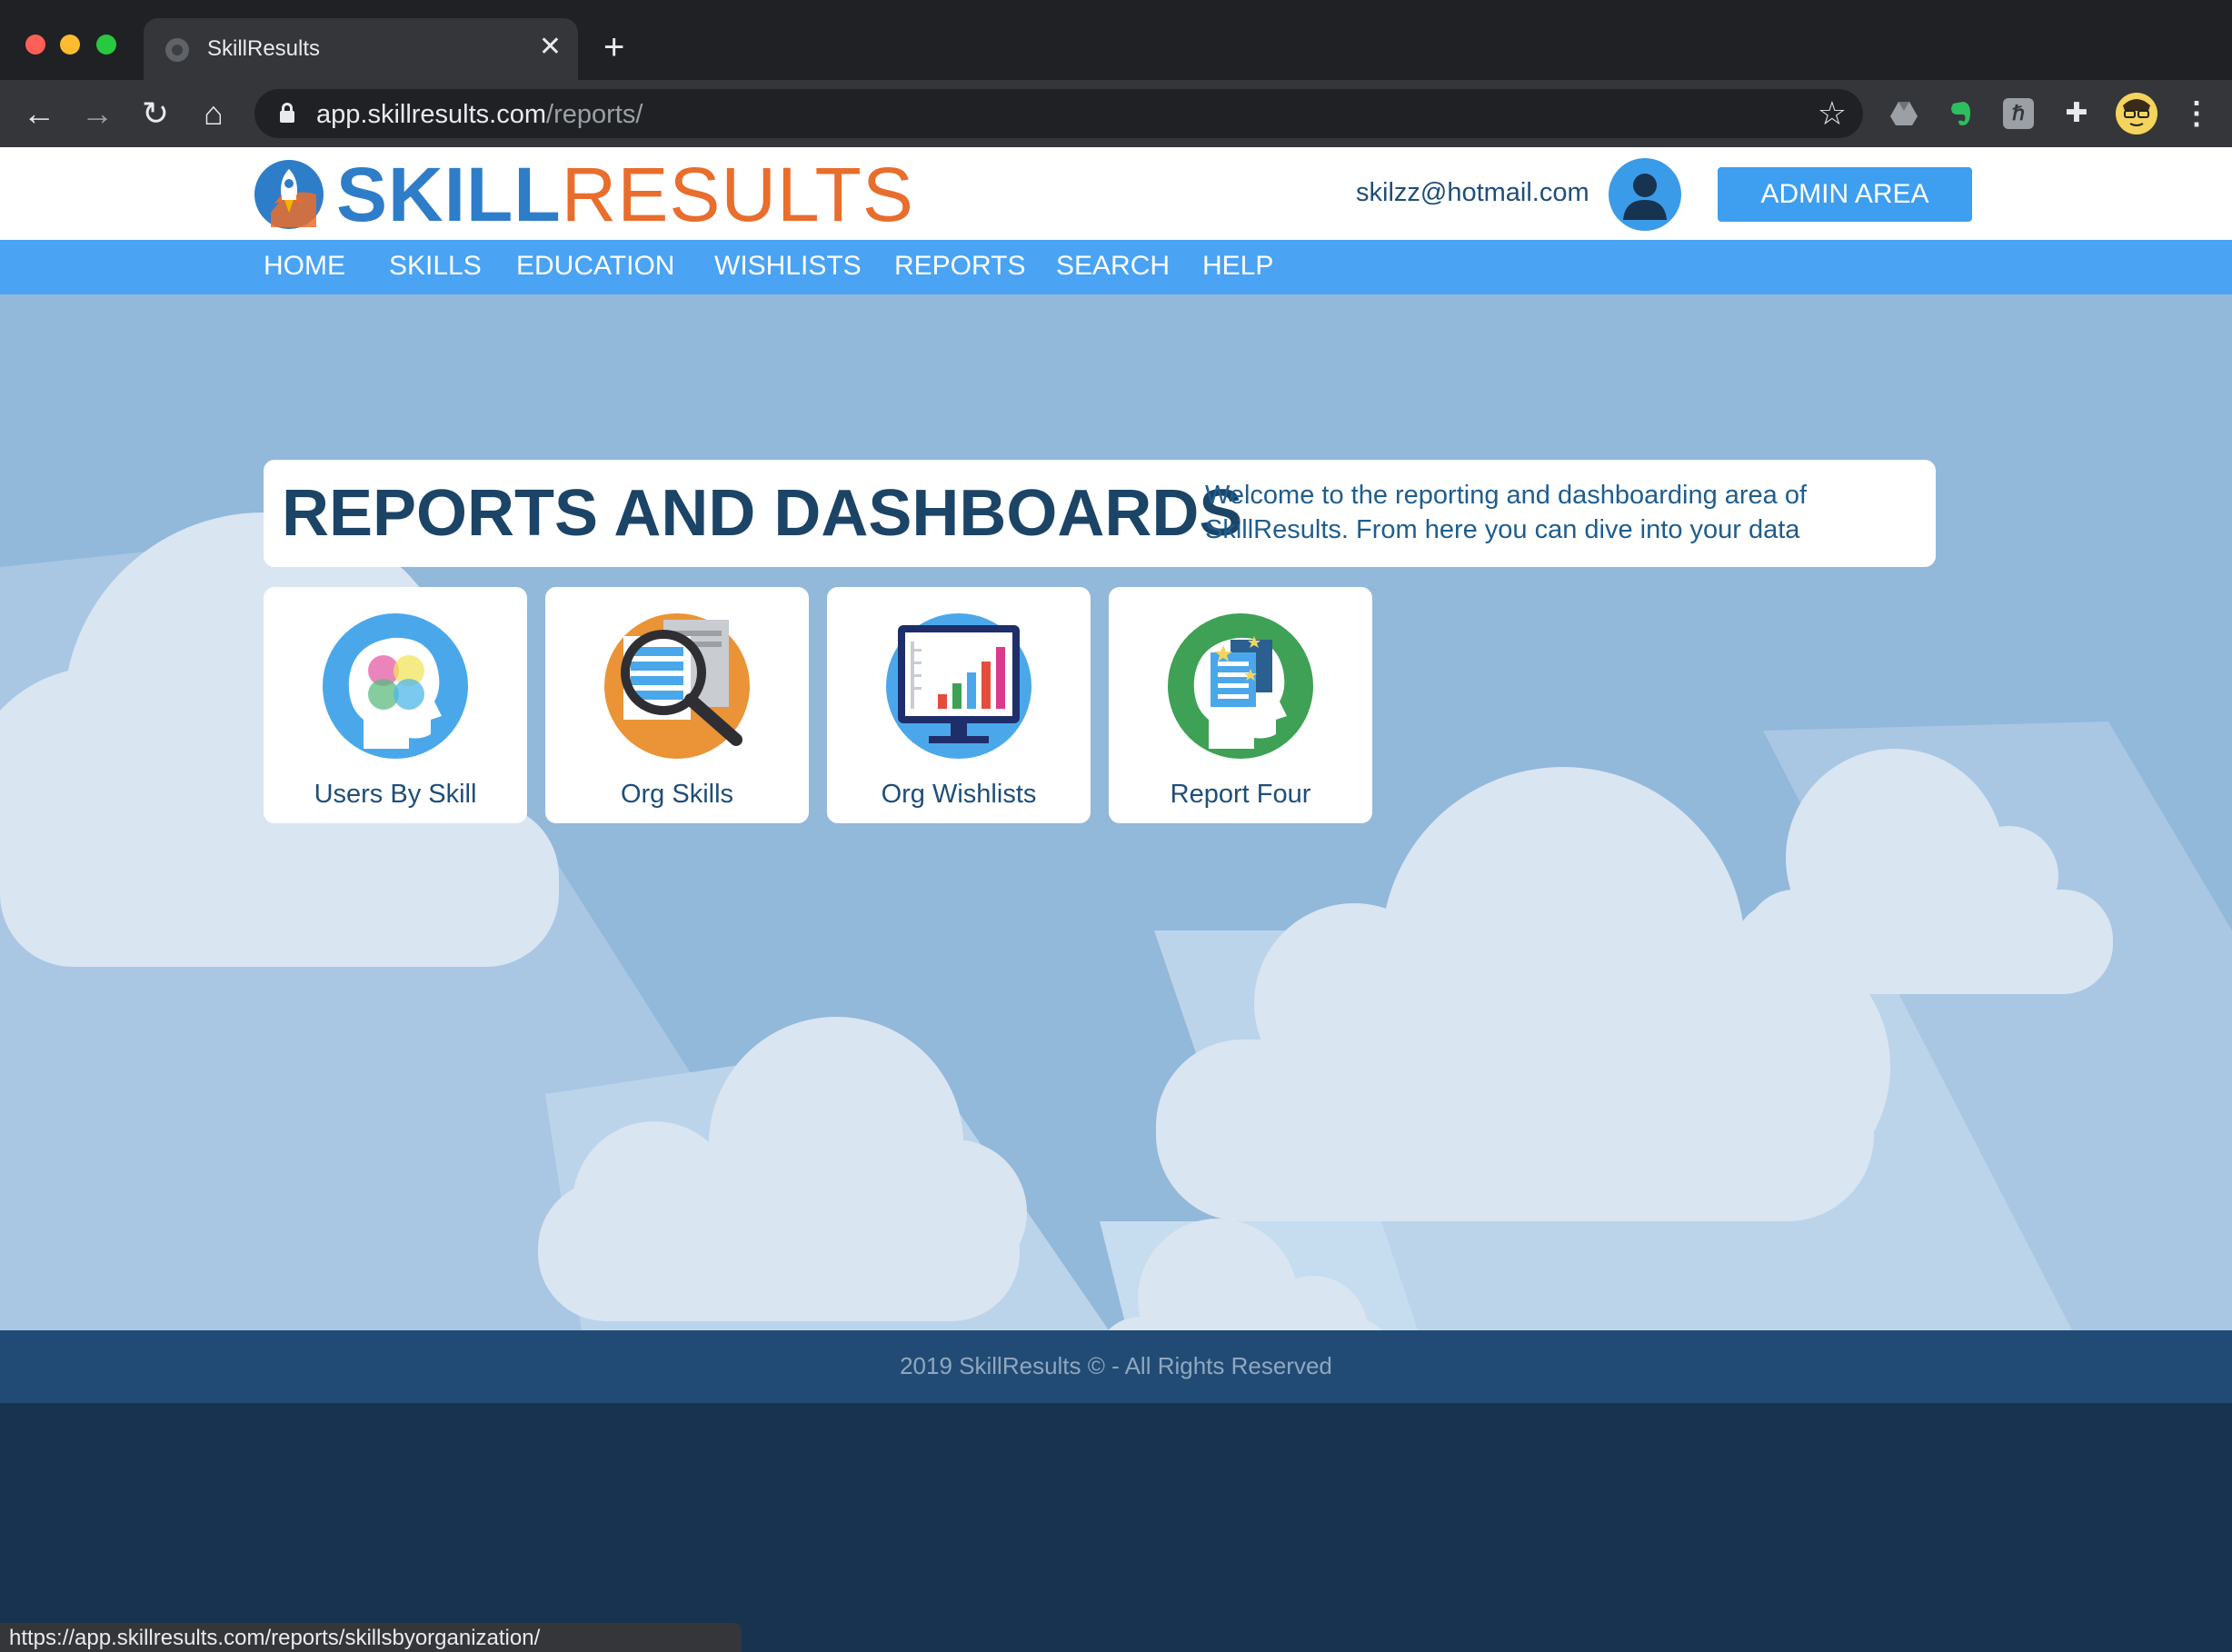 The height and width of the screenshot is (1652, 2232). What do you see at coordinates (361, 49) in the screenshot?
I see `browser-tab: SkillResults ✕` at bounding box center [361, 49].